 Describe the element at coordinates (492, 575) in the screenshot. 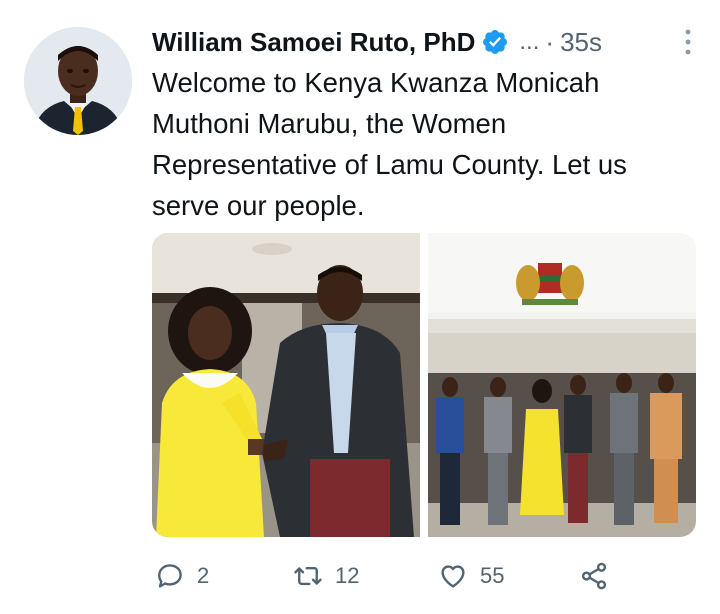

I see `like-count: 55` at that location.